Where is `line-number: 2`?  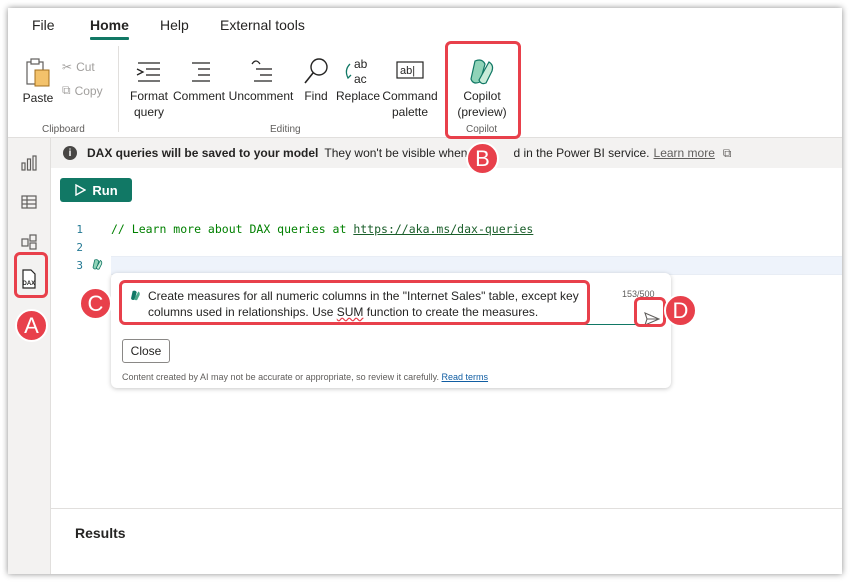
line-number: 2 is located at coordinates (79, 247).